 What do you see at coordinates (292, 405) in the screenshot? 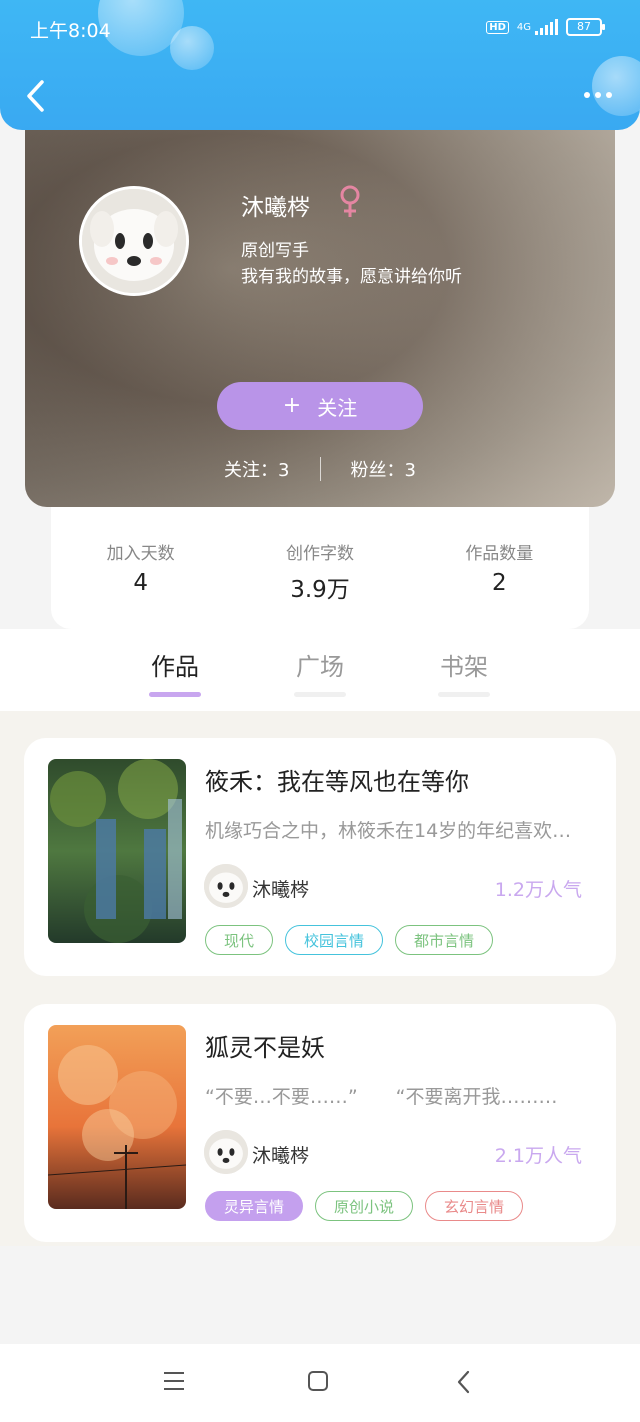
I see `plus-icon: +` at bounding box center [292, 405].